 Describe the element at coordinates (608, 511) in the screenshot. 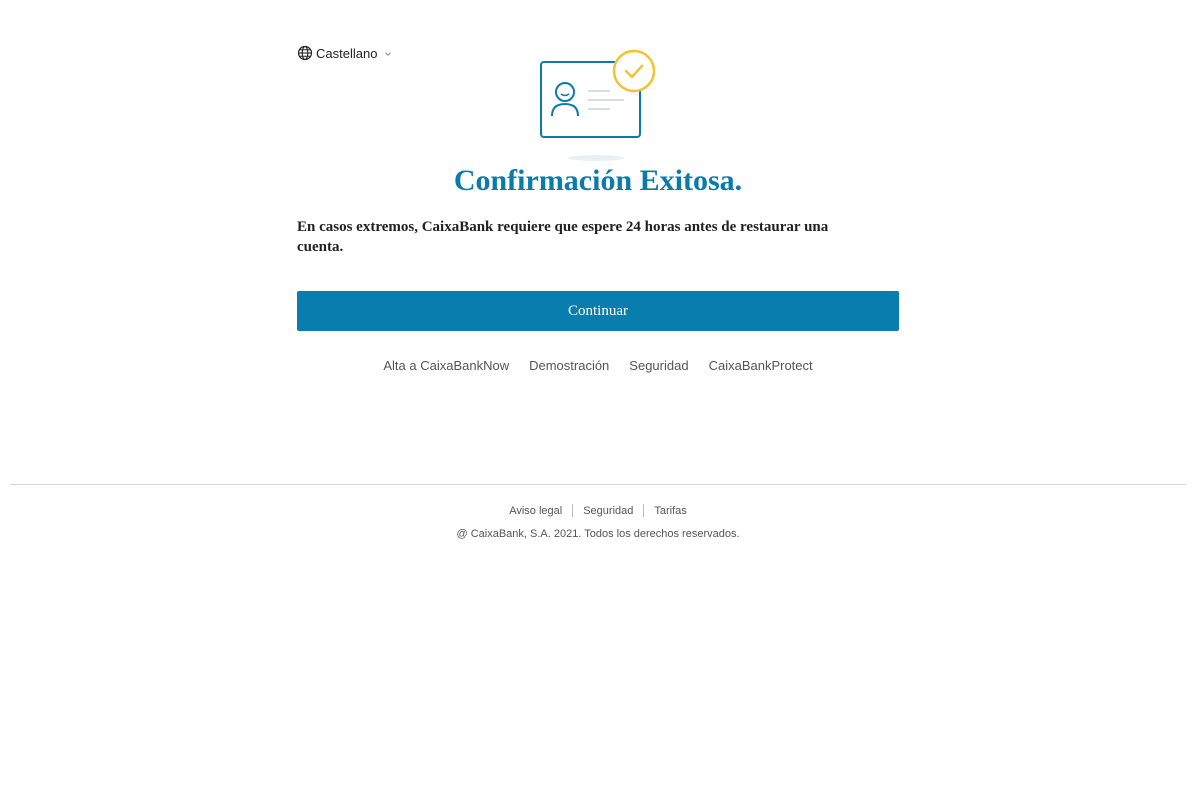

I see `footer-link-seguridad: Seguridad` at that location.